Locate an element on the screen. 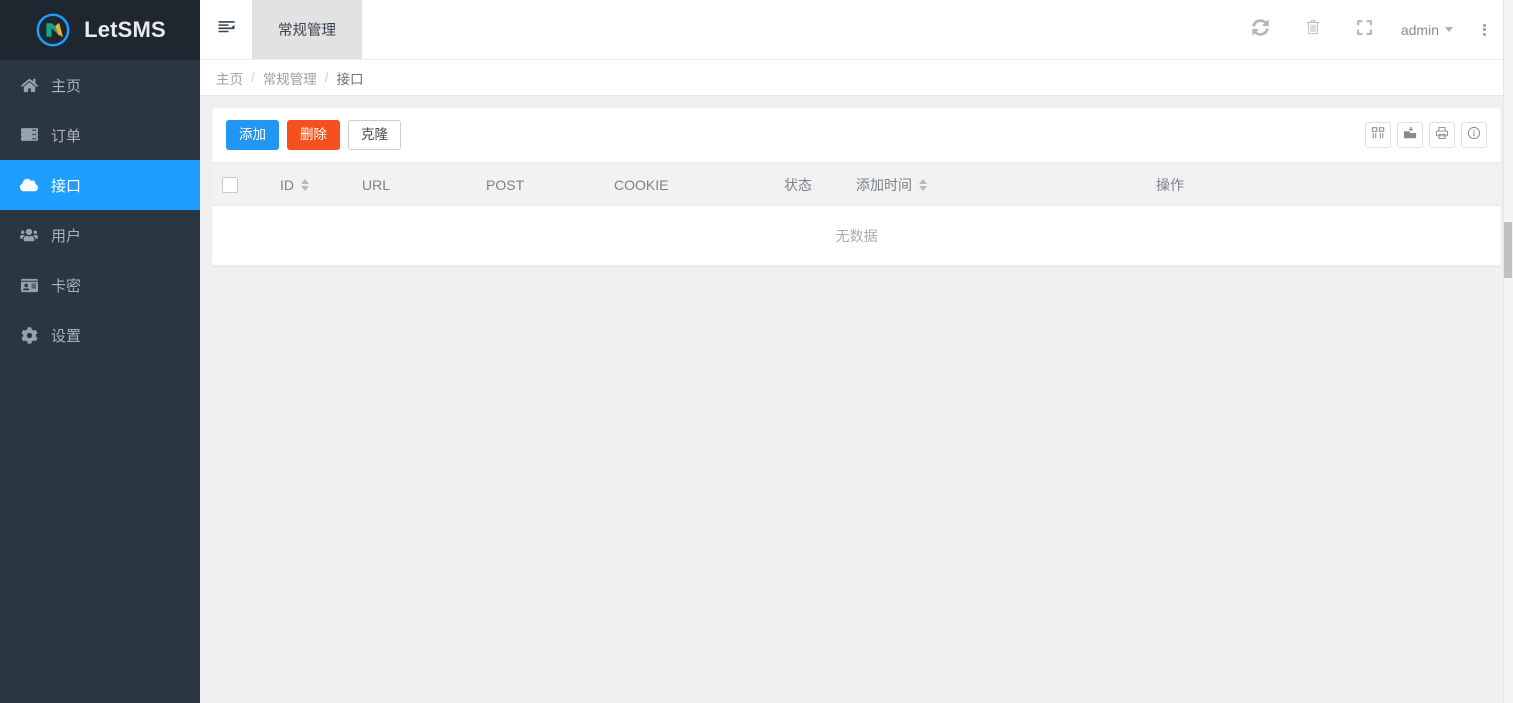  gear-icon is located at coordinates (29, 335).